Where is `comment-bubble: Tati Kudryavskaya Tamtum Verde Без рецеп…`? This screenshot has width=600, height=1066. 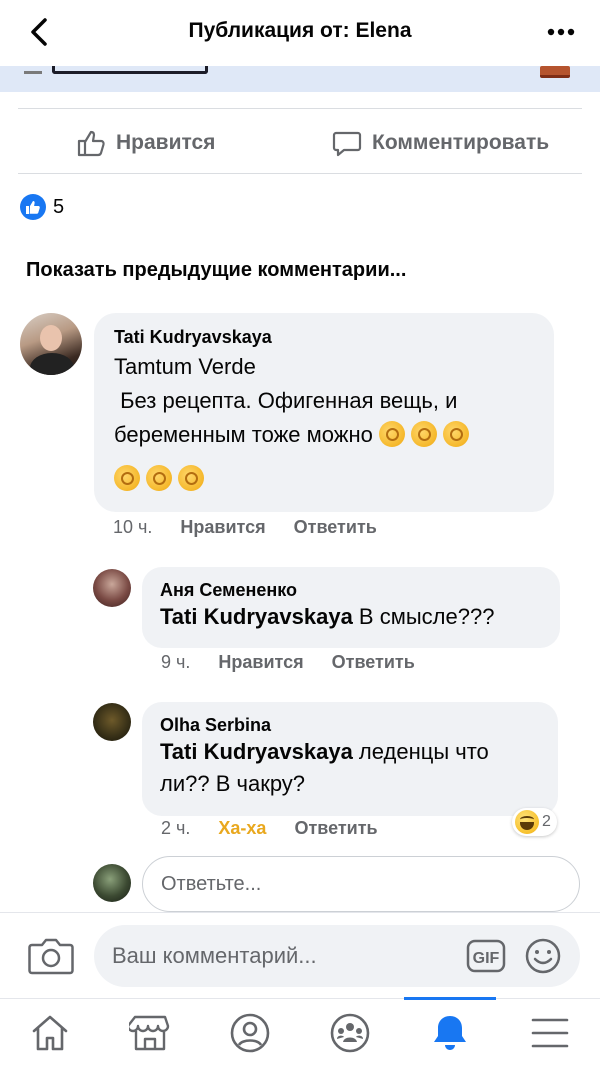
comment-bubble: Tati Kudryavskaya Tamtum Verde Без рецеп… is located at coordinates (324, 412).